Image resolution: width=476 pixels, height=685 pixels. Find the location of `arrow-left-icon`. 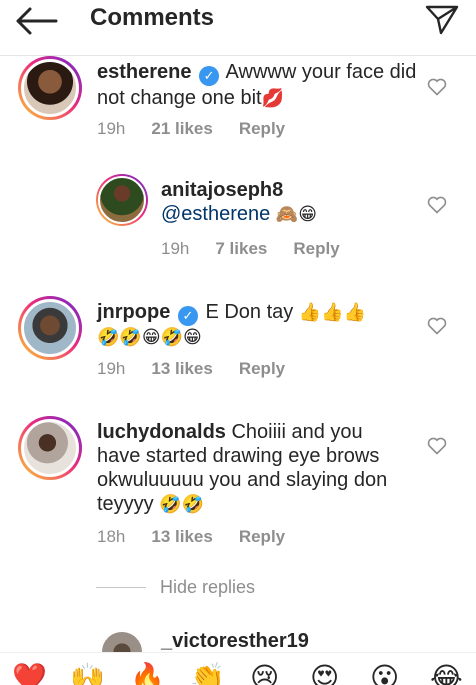

arrow-left-icon is located at coordinates (37, 21).